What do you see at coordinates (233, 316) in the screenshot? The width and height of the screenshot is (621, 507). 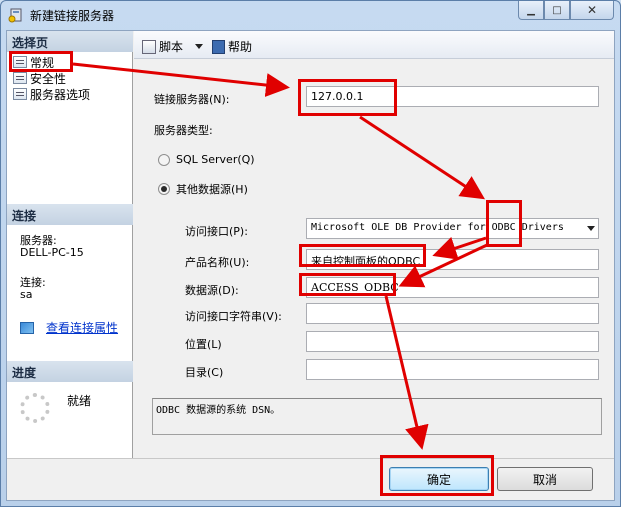 I see `provider-string-label: 访问接口字符串(V):` at bounding box center [233, 316].